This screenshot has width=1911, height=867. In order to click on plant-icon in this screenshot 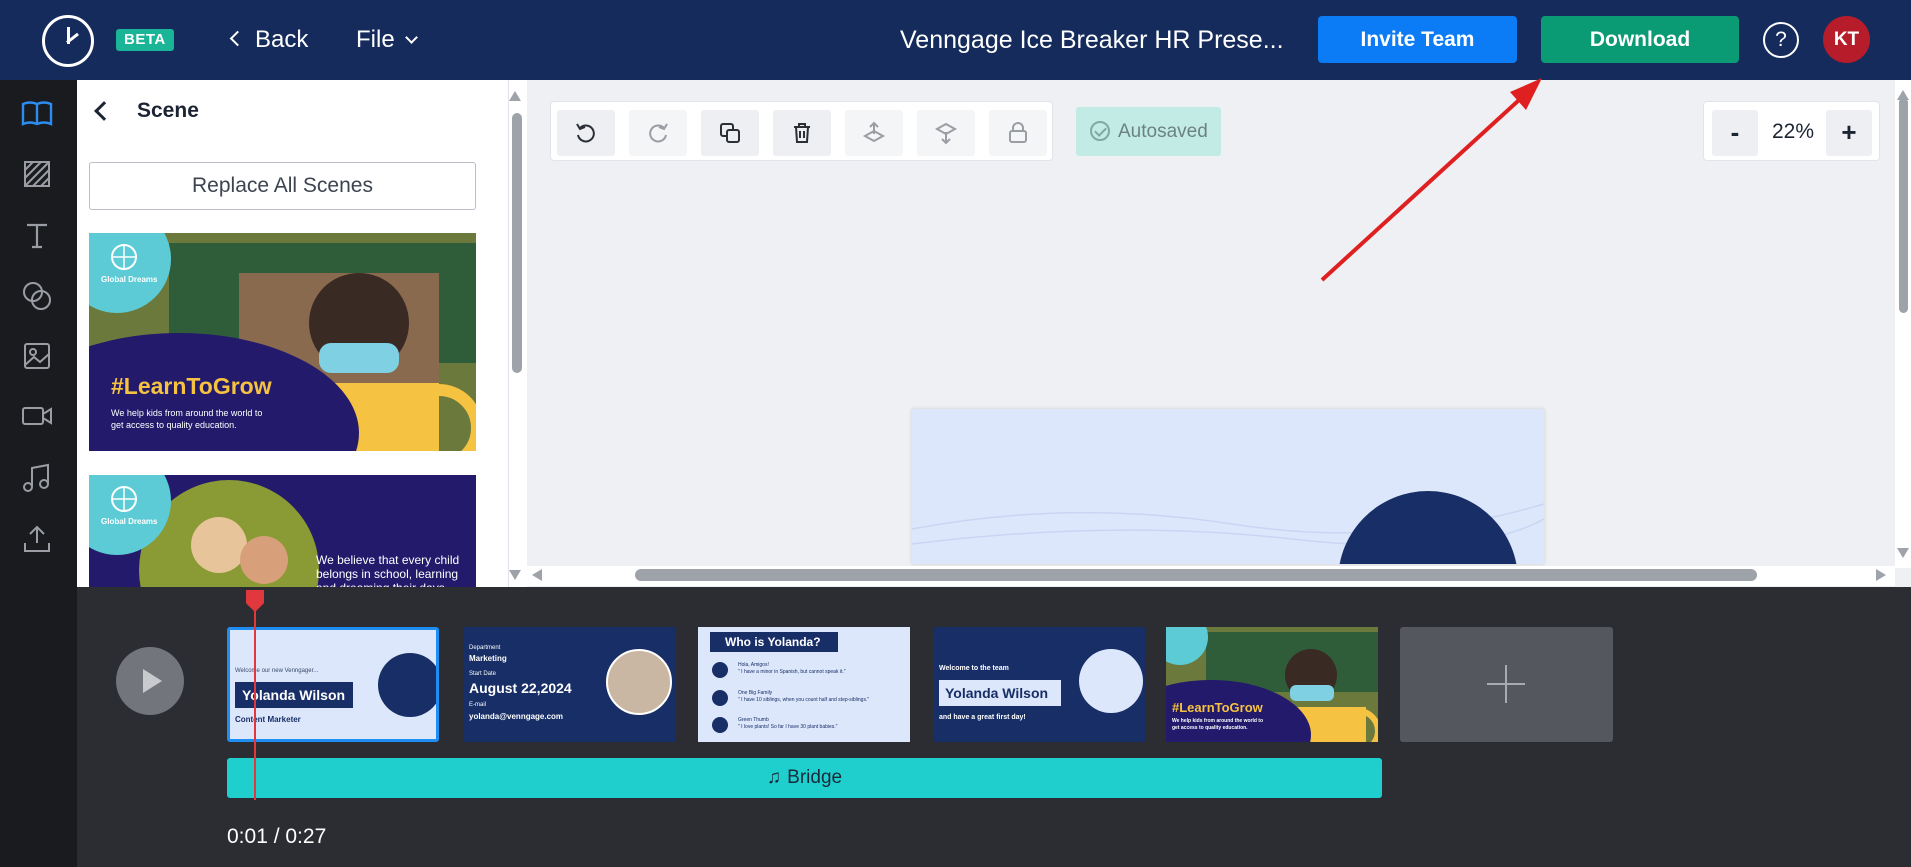, I will do `click(720, 725)`.